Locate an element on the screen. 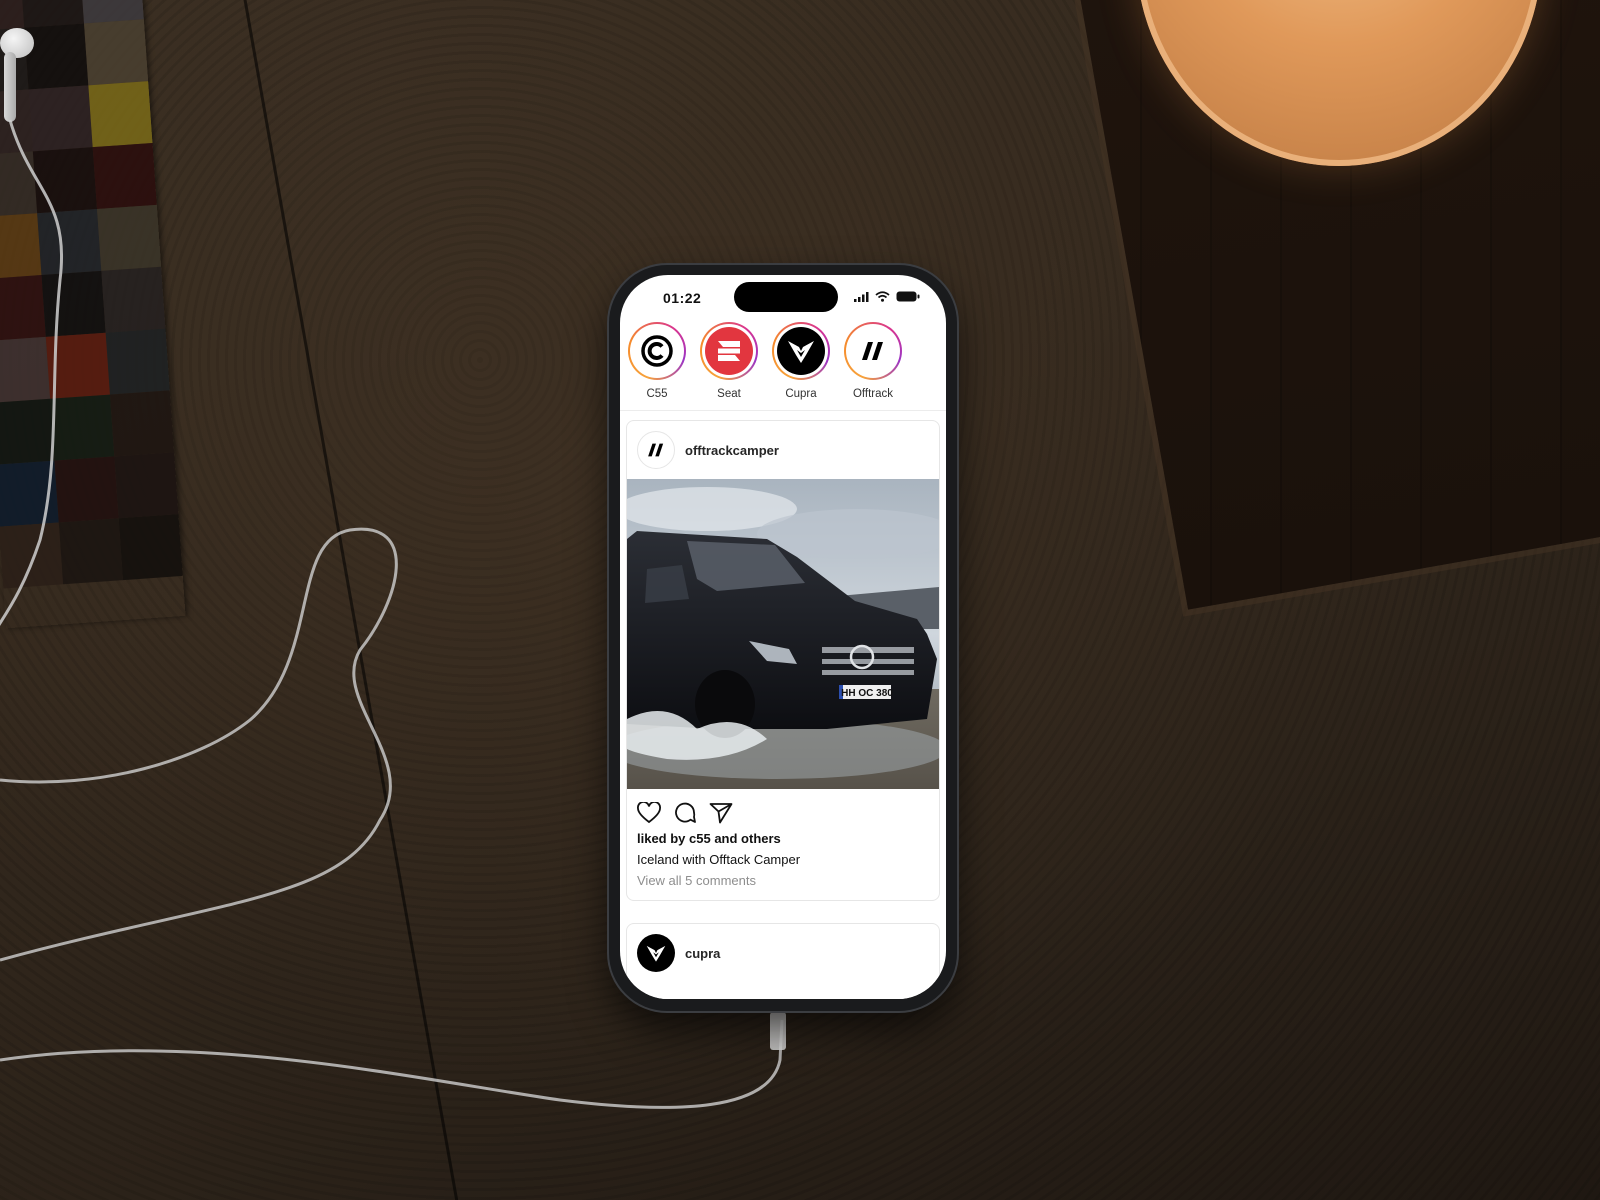 Image resolution: width=1600 pixels, height=1200 pixels. heart-icon is located at coordinates (649, 813).